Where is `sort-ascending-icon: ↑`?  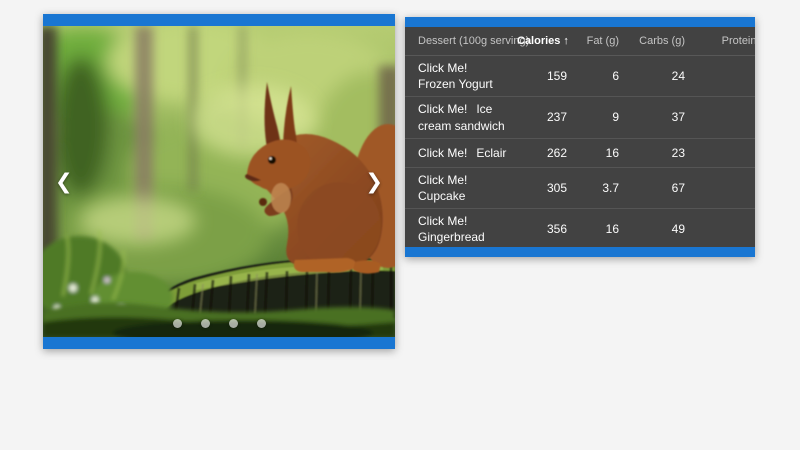
sort-ascending-icon: ↑ is located at coordinates (566, 41).